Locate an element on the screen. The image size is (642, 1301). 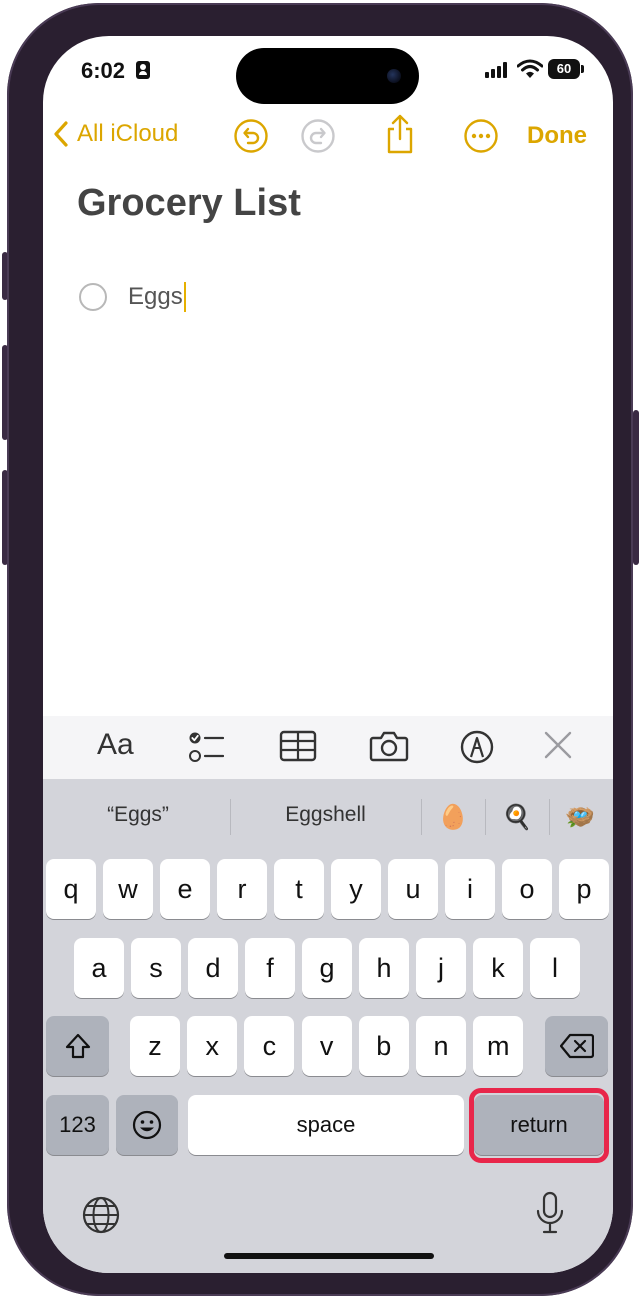
back-button: All iCloud is located at coordinates (115, 134).